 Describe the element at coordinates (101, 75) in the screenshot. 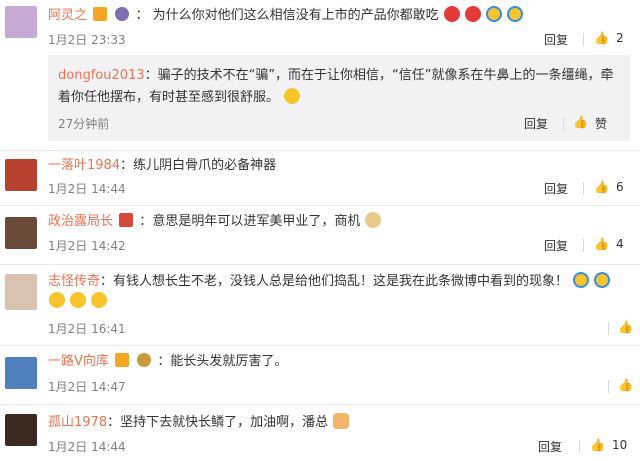

I see `username: dongfou2013` at that location.